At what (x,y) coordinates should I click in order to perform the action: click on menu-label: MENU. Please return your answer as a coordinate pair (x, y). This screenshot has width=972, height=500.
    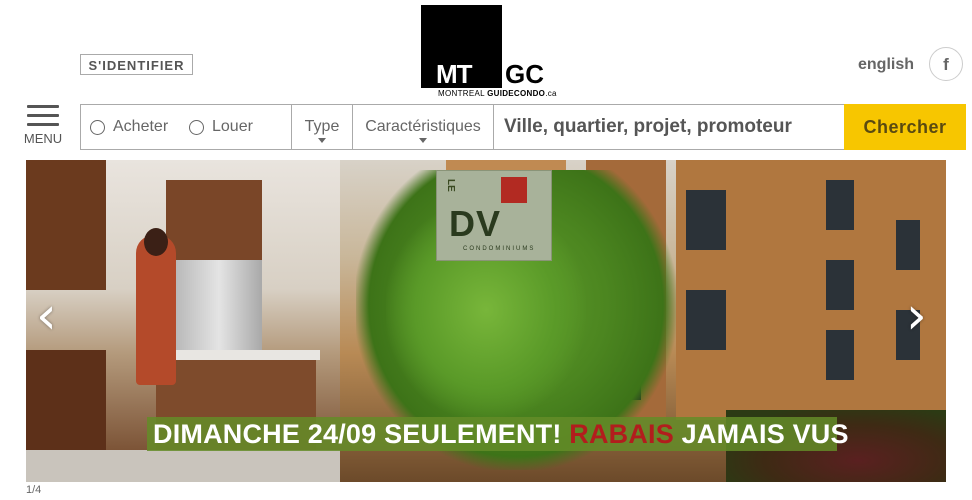
    Looking at the image, I should click on (43, 138).